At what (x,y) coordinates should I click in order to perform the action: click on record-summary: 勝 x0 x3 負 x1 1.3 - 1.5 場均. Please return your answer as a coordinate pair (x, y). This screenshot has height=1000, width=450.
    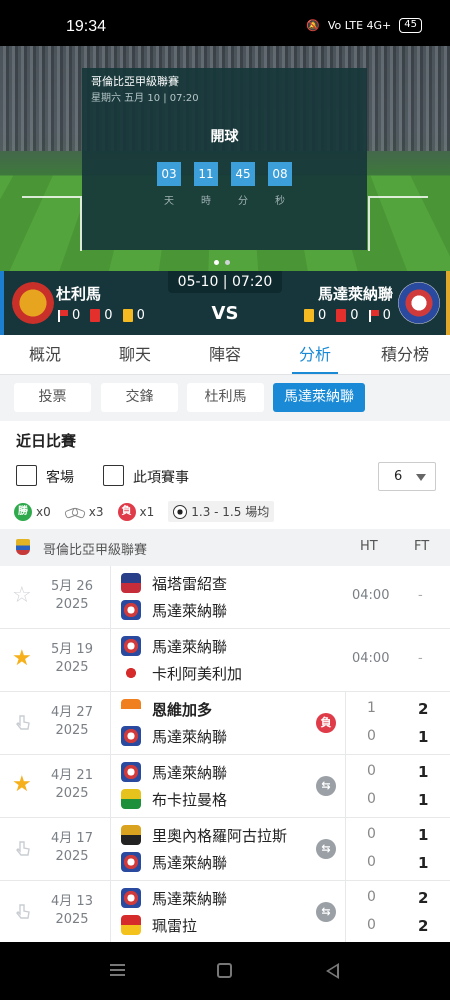
    Looking at the image, I should click on (144, 511).